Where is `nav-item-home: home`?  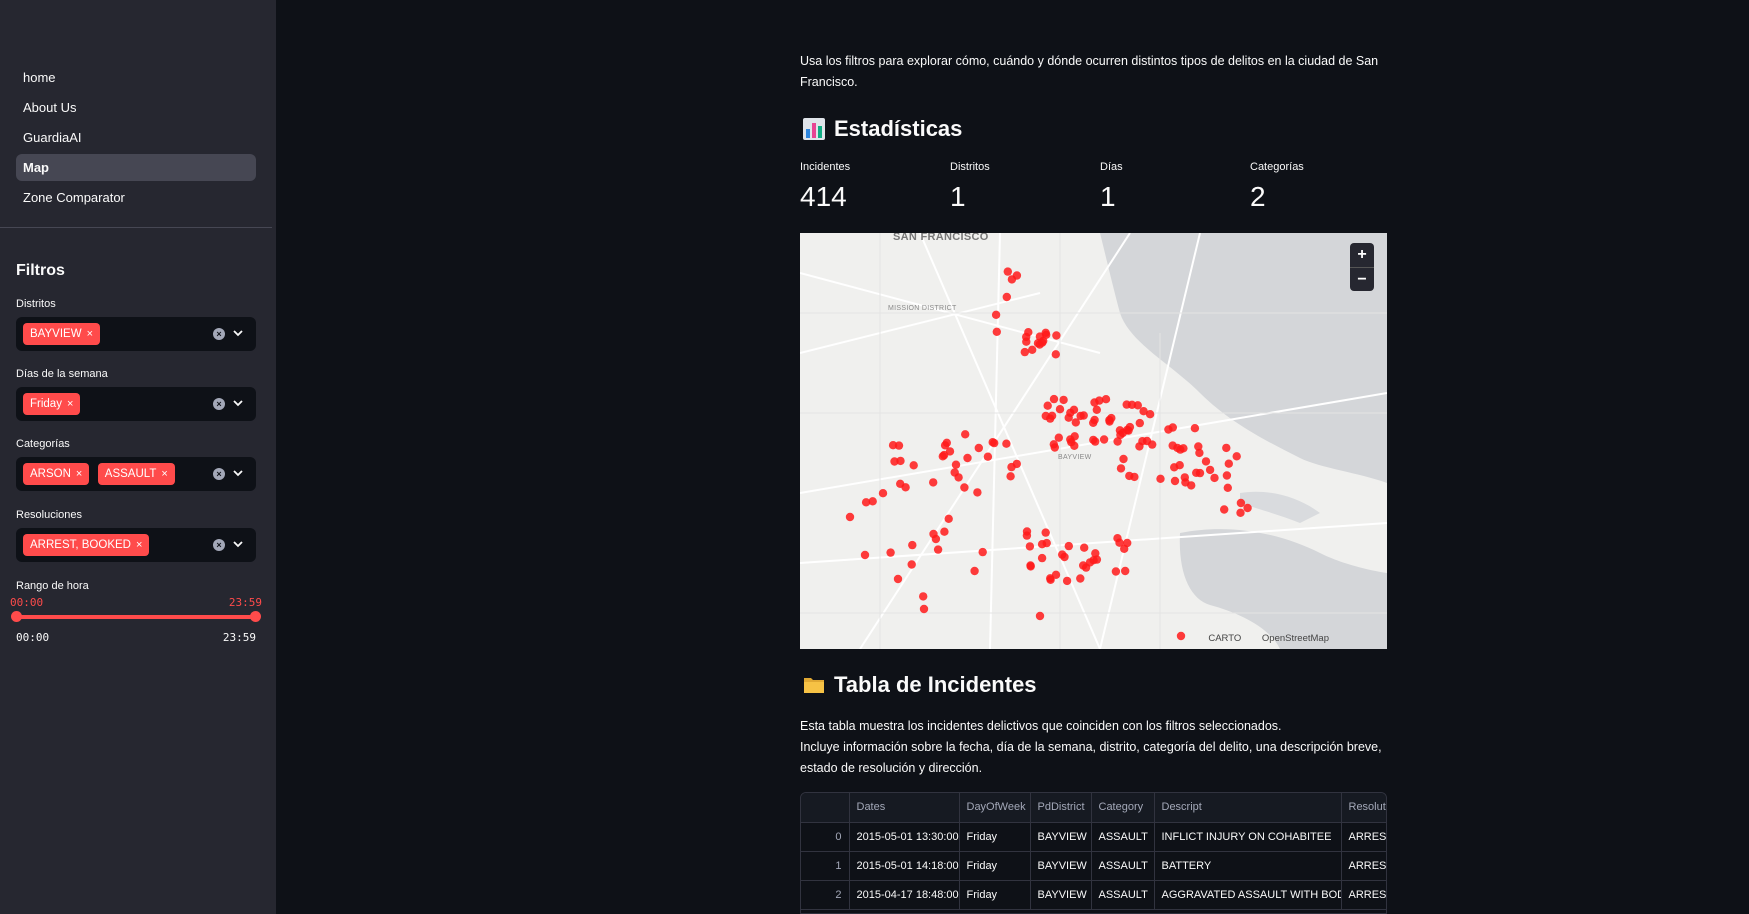
nav-item-home: home is located at coordinates (136, 77).